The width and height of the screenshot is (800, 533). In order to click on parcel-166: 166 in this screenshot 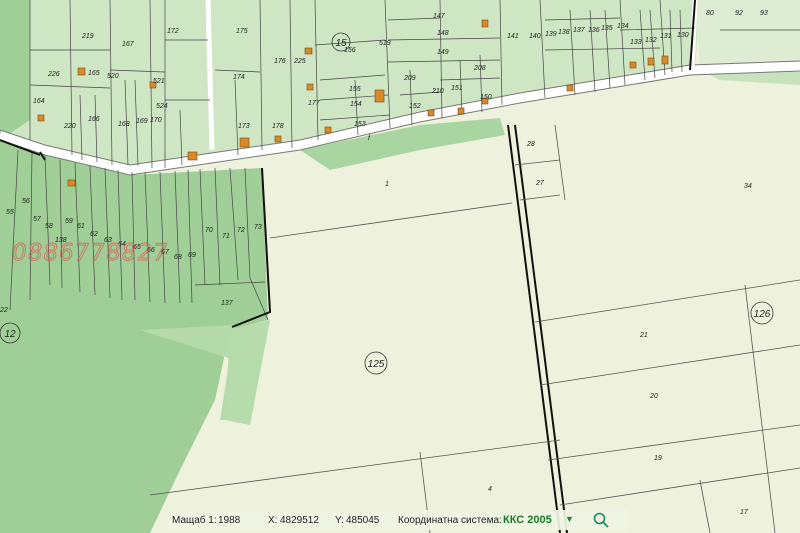, I will do `click(94, 119)`.